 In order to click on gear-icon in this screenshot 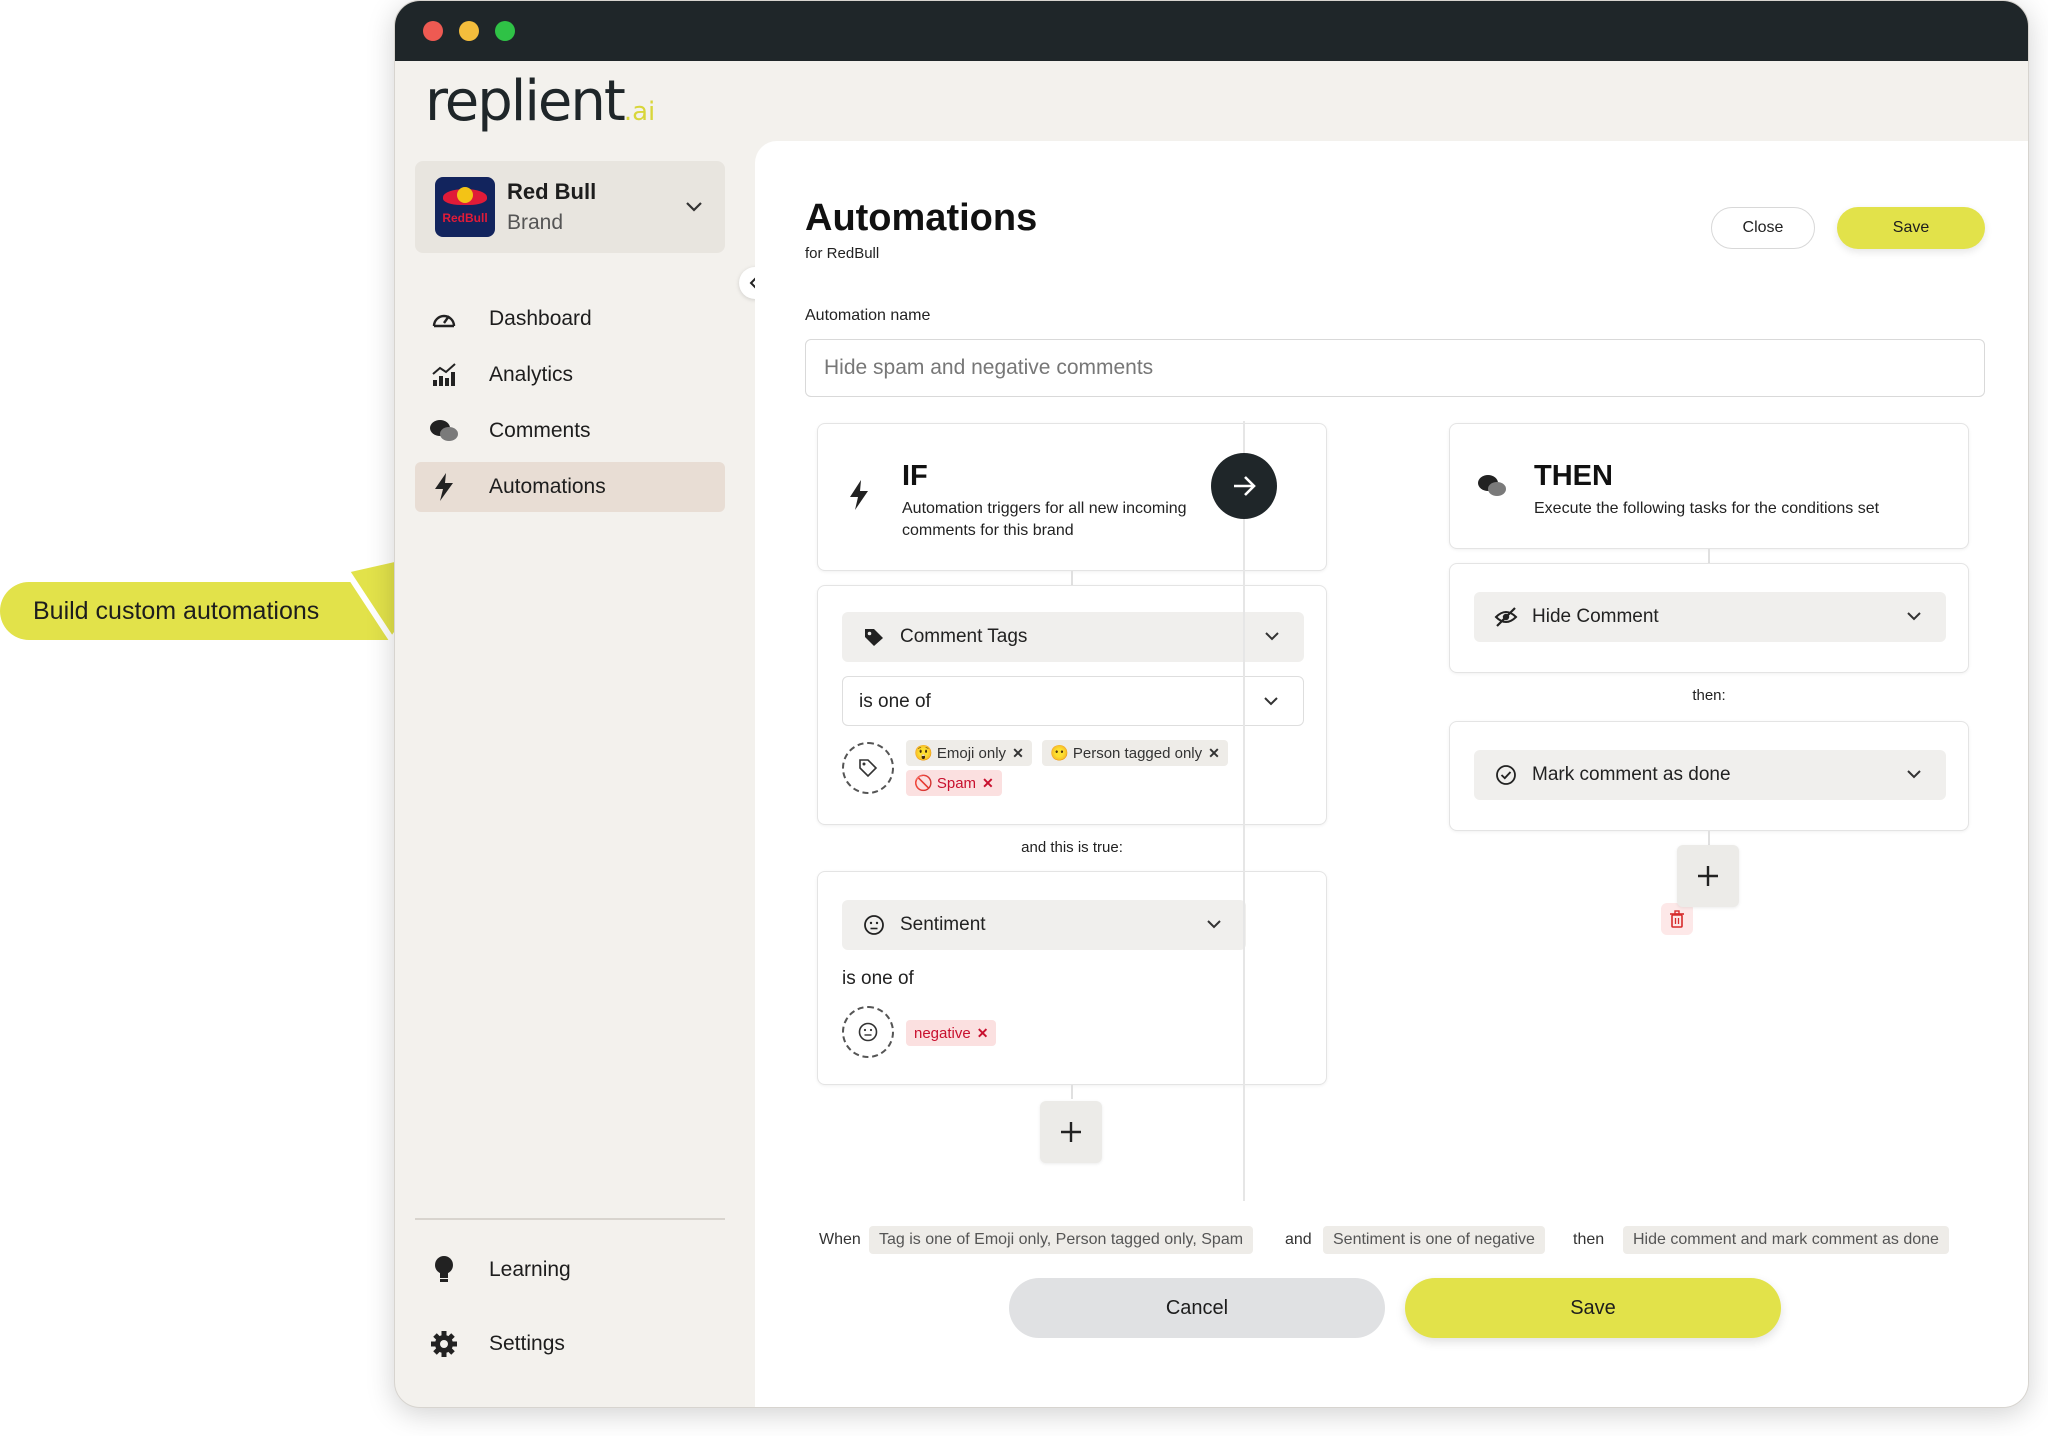, I will do `click(444, 1344)`.